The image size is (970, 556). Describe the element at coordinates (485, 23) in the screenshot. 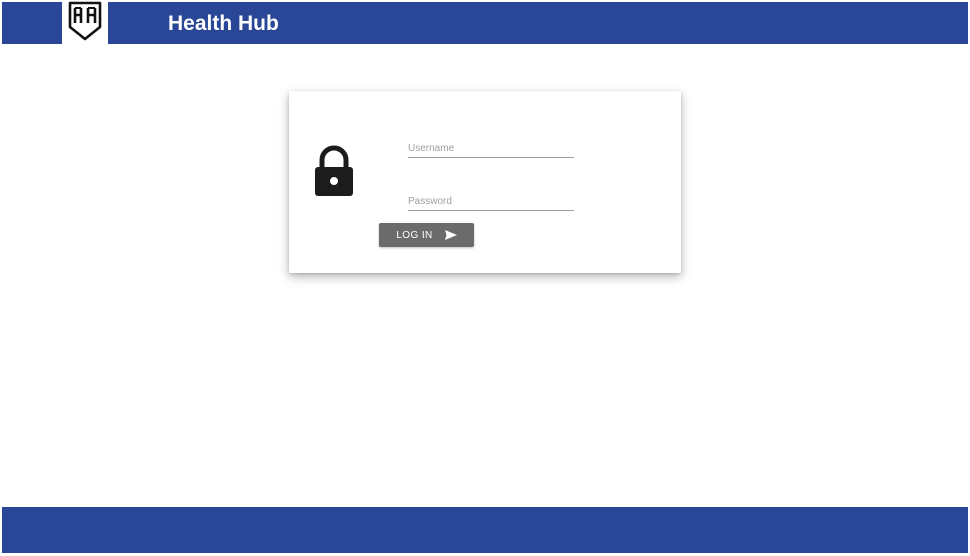

I see `top-app-bar: Health Hub` at that location.